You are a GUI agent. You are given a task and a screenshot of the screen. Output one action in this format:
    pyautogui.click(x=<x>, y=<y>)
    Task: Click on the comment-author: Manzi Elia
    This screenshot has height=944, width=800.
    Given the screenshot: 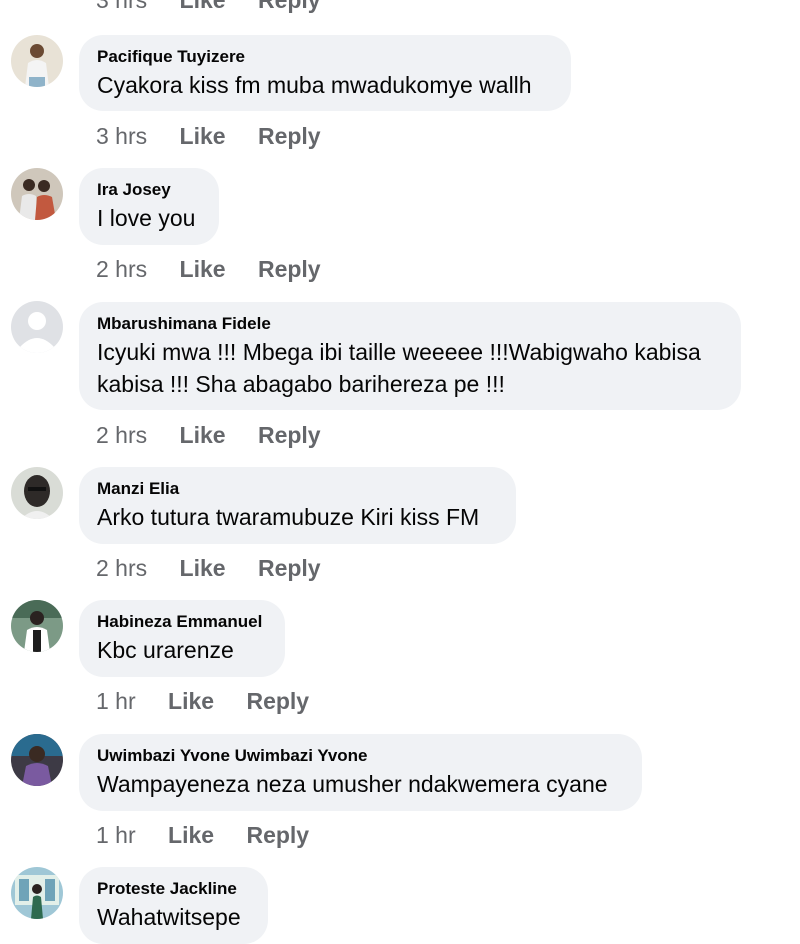 What is the action you would take?
    pyautogui.click(x=297, y=489)
    